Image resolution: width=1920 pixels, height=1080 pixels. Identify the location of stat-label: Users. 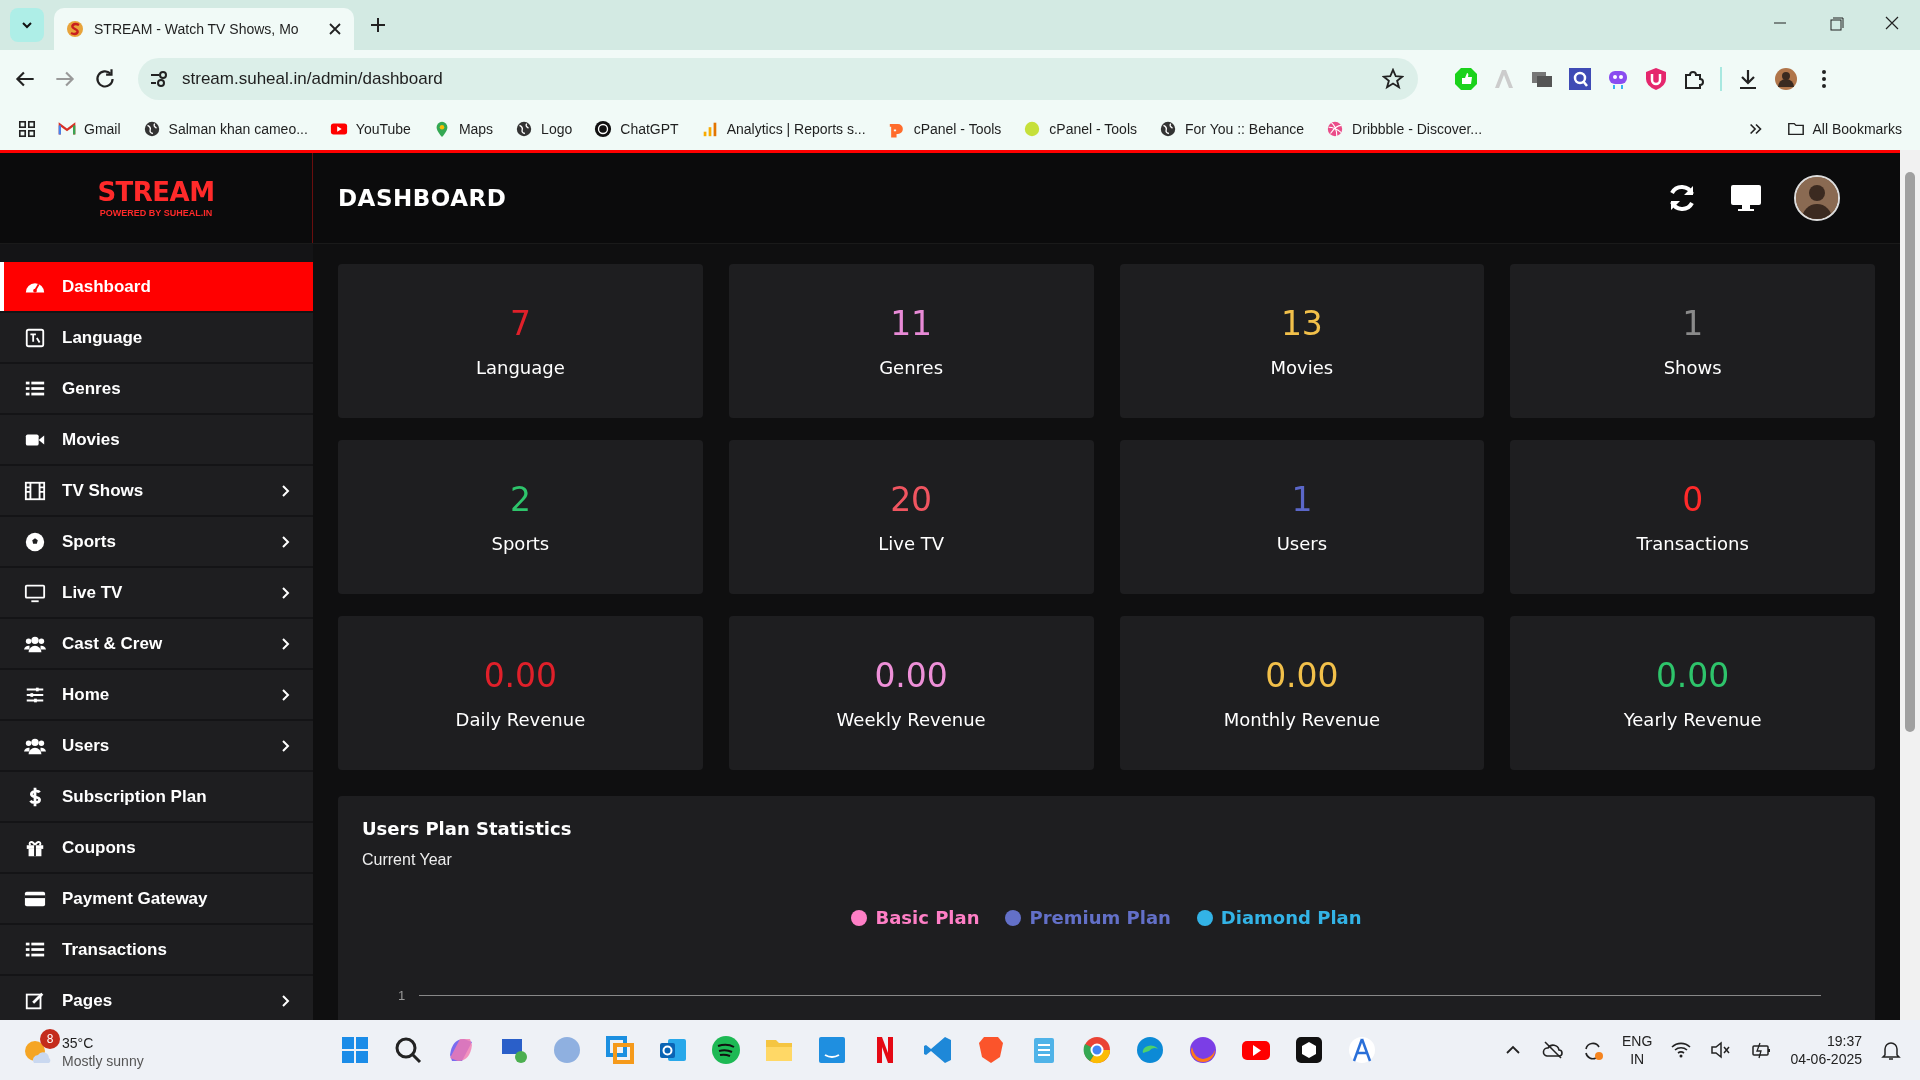
(1302, 543).